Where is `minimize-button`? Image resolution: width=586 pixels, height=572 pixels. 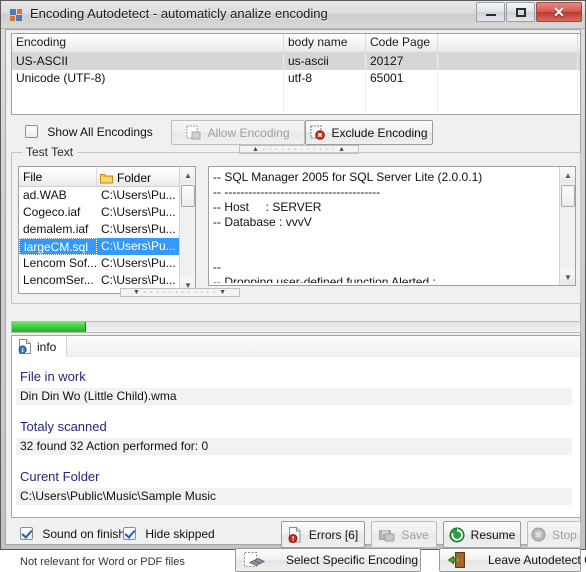
minimize-button is located at coordinates (490, 12).